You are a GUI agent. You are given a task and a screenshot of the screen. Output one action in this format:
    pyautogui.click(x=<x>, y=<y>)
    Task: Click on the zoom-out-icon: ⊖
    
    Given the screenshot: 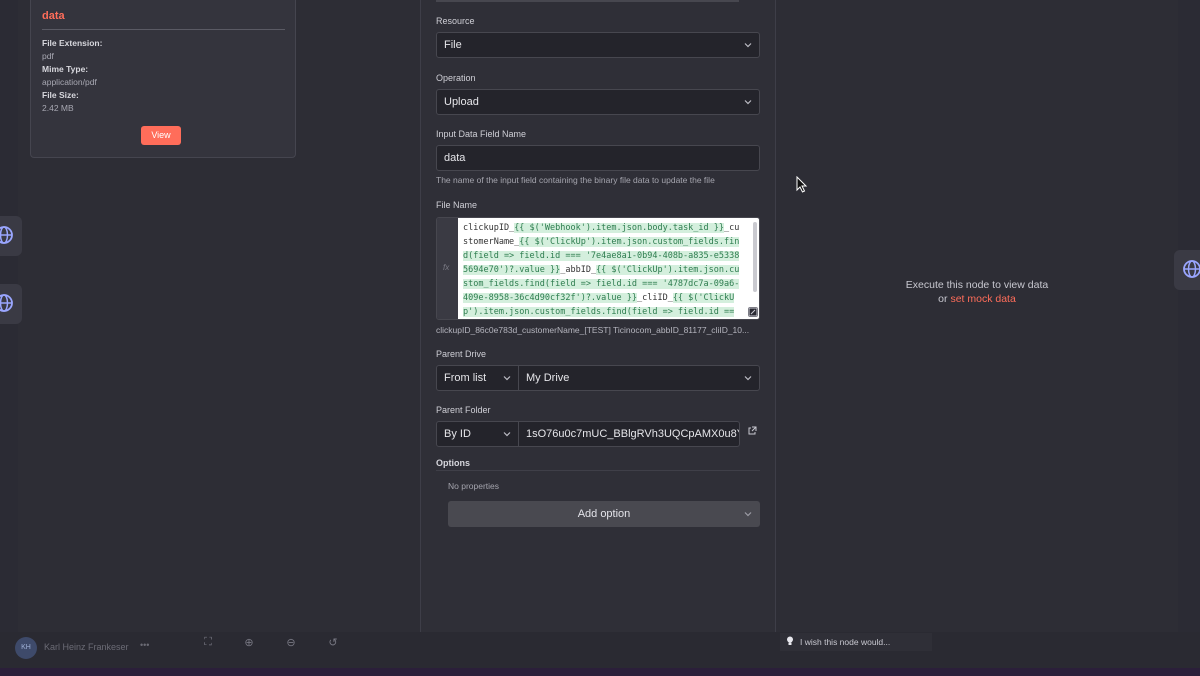 What is the action you would take?
    pyautogui.click(x=291, y=643)
    